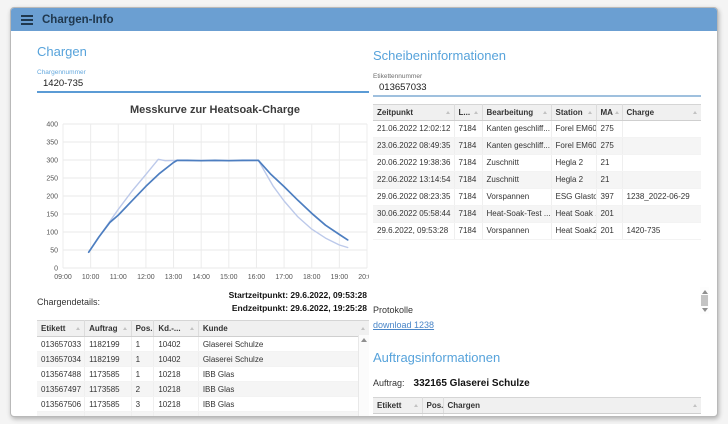  Describe the element at coordinates (215, 110) in the screenshot. I see `svg-text: Messkurve zur Heatsoak-Charge` at that location.